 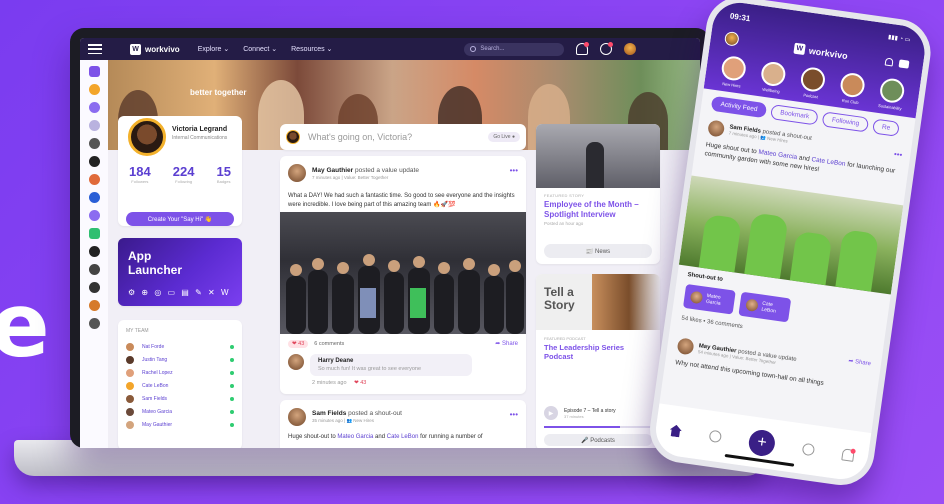 What do you see at coordinates (403, 137) in the screenshot?
I see `post-composer: What's going on, Victoria? Go Live ●` at bounding box center [403, 137].